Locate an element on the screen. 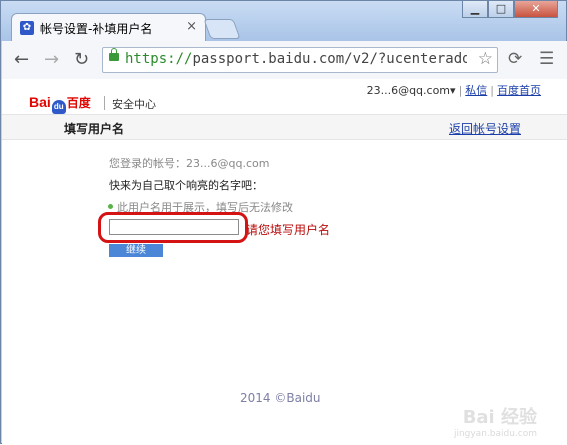  user-links: 23...6@qq.com▾ | 私信 | 百度首页 is located at coordinates (454, 90).